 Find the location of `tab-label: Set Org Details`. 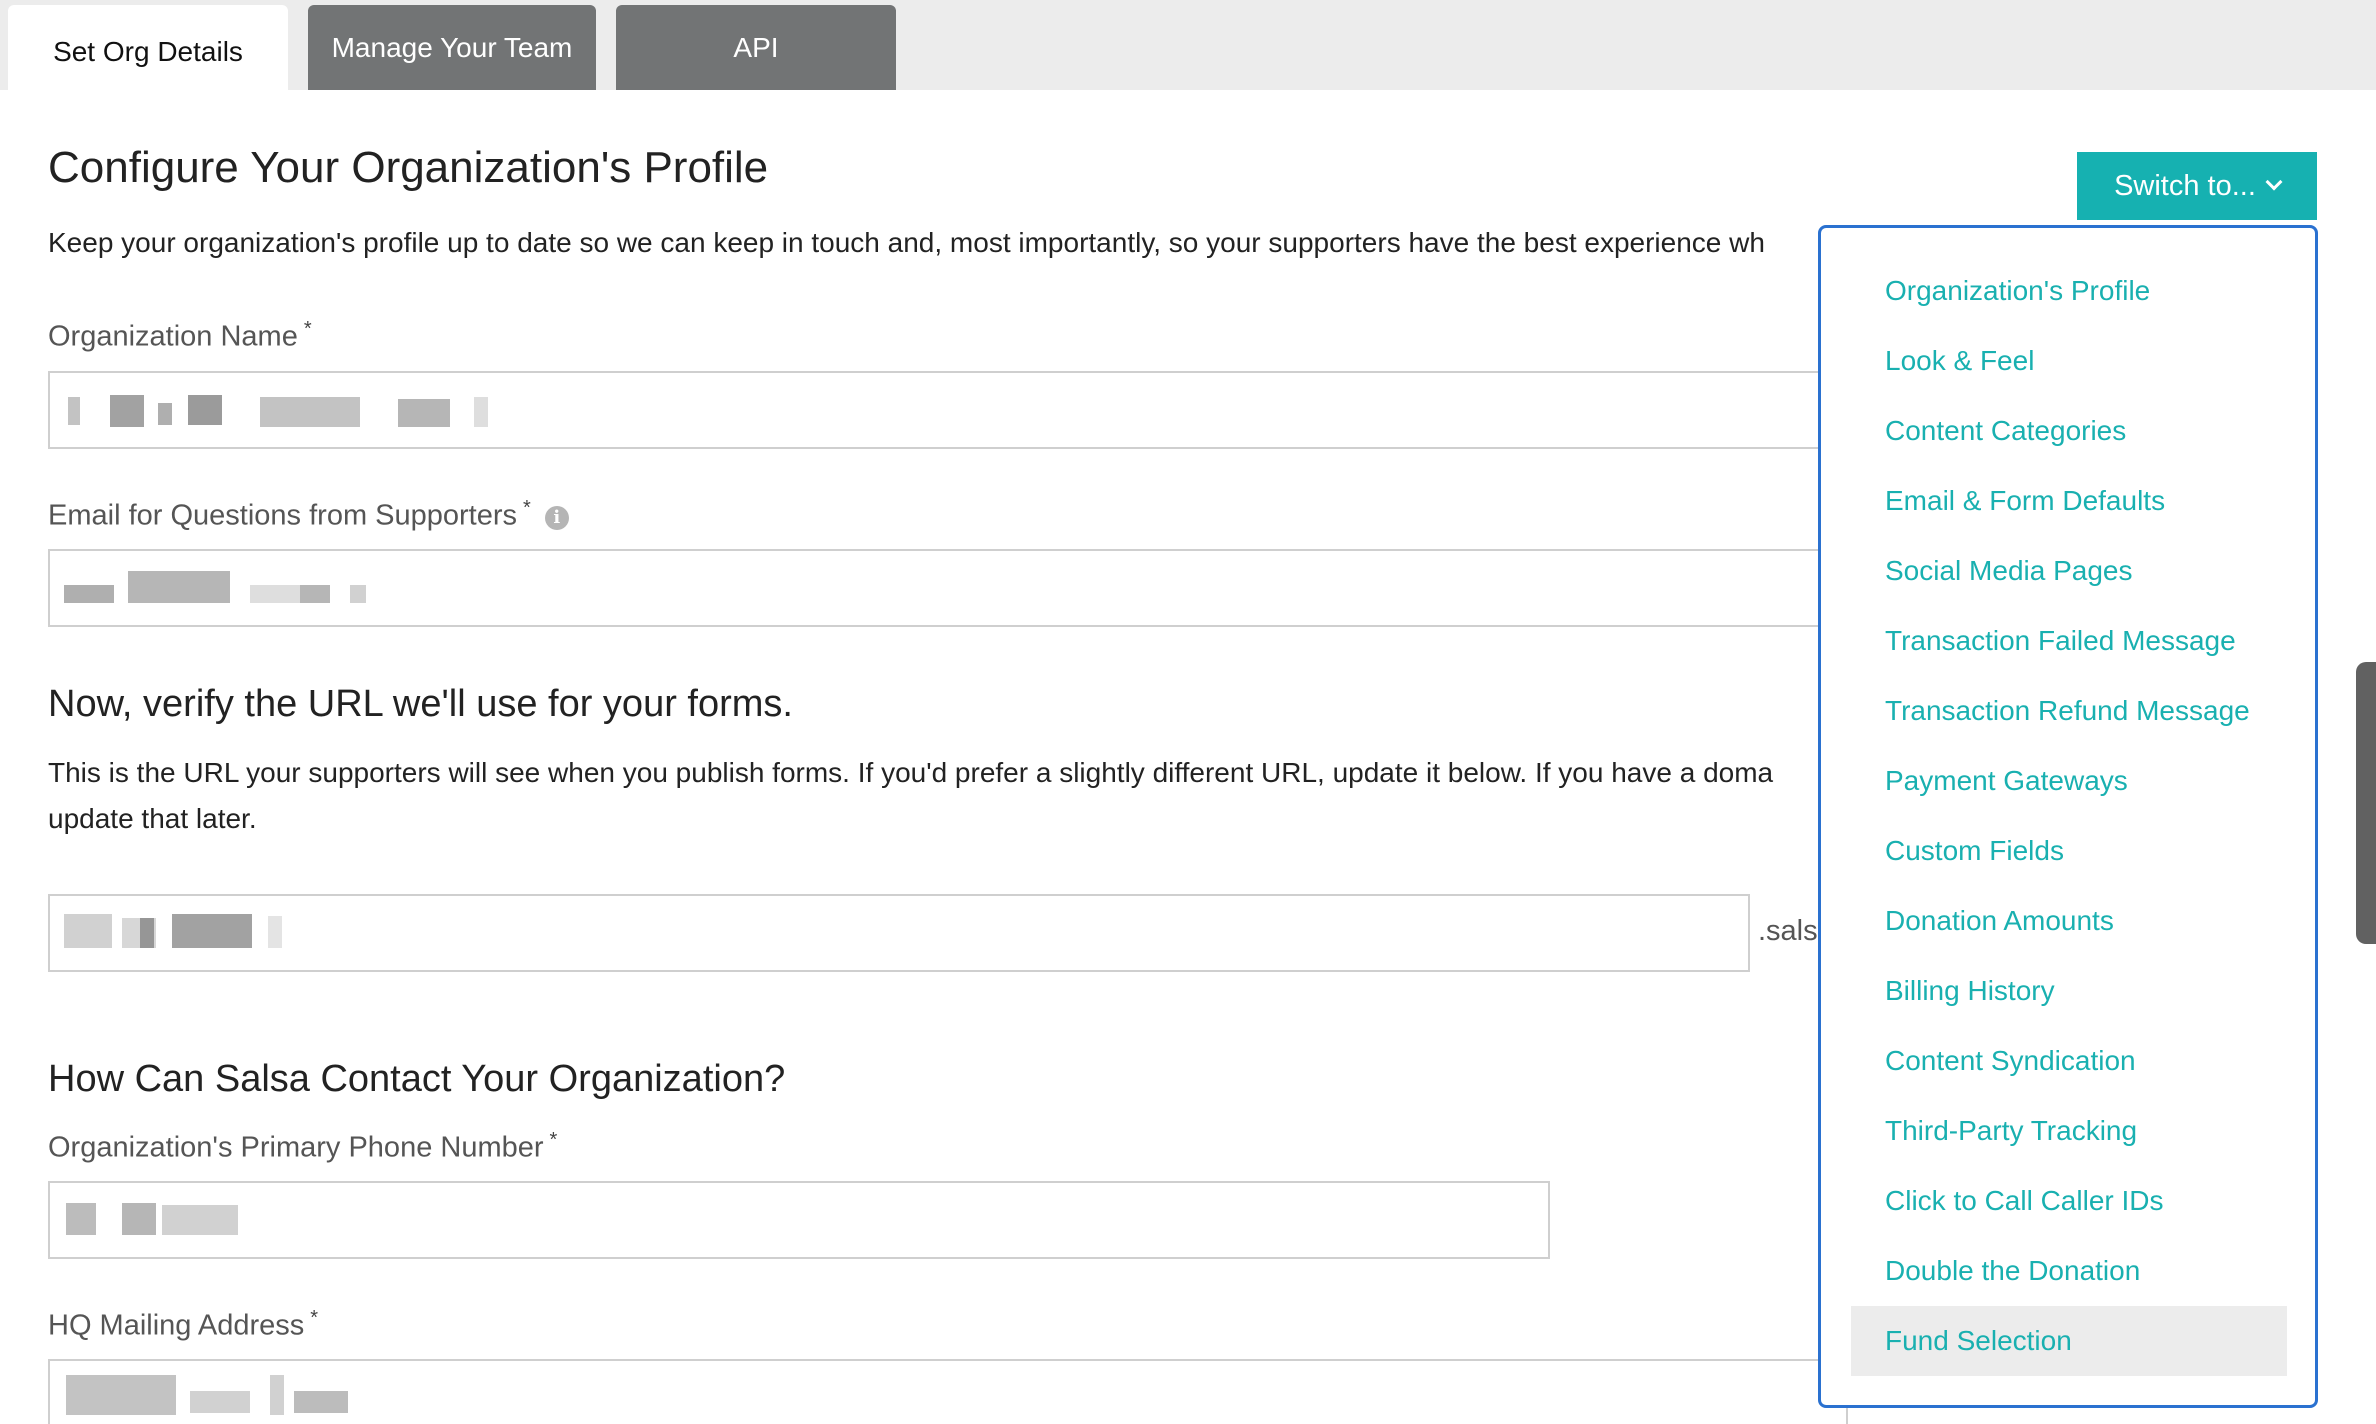

tab-label: Set Org Details is located at coordinates (148, 51).